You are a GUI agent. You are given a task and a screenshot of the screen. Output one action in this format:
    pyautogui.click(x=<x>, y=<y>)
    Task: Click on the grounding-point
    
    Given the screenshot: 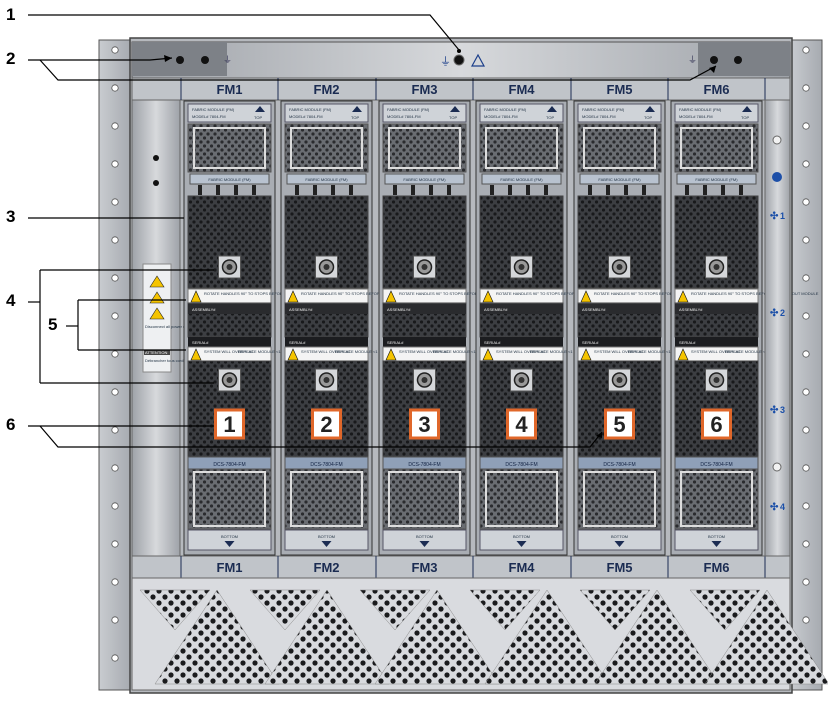 What is the action you would take?
    pyautogui.click(x=459, y=60)
    